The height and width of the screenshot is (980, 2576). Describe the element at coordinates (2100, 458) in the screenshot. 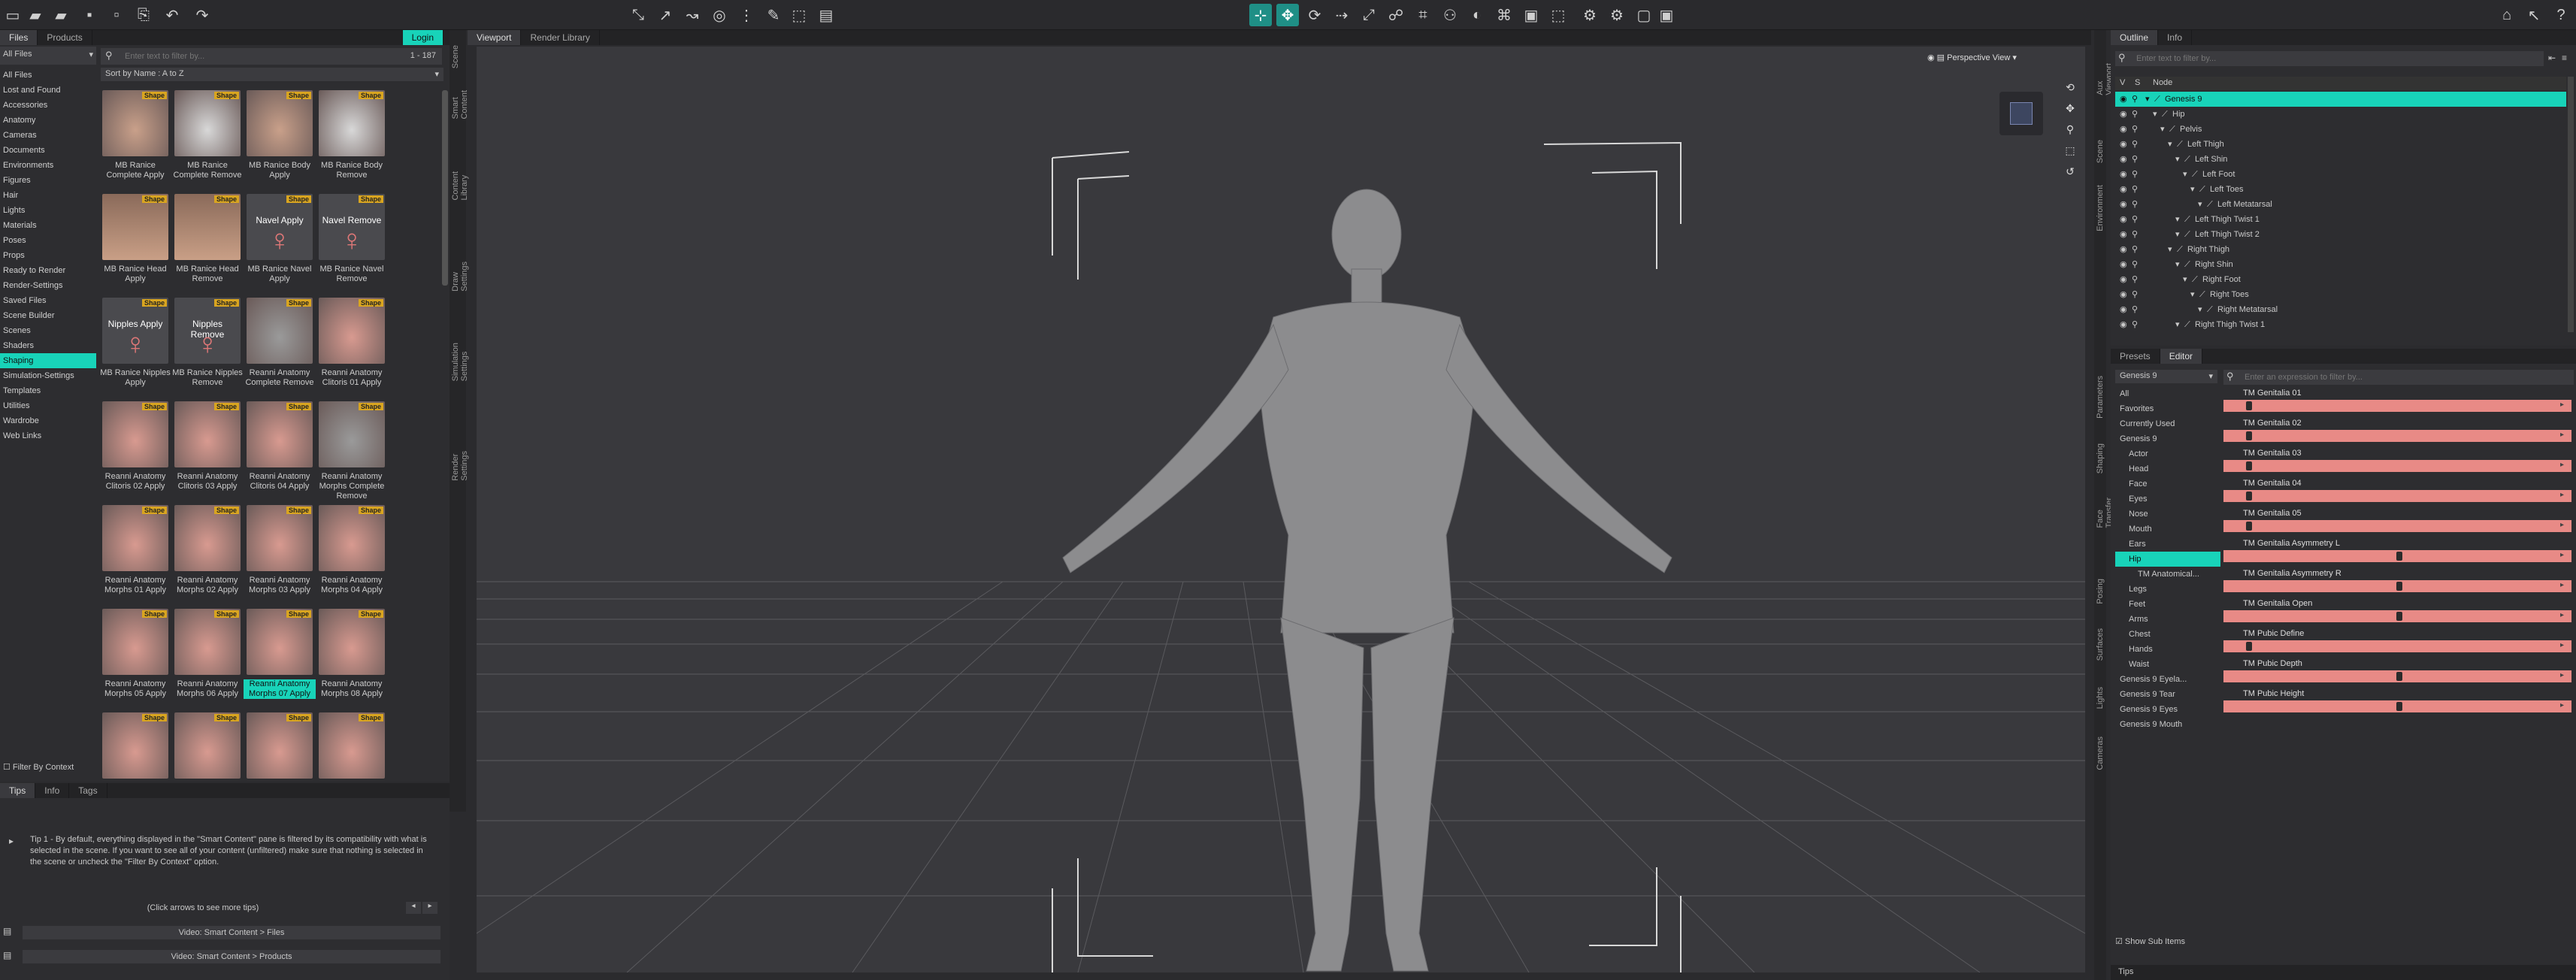

I see `vertical-tab: Shaping` at that location.